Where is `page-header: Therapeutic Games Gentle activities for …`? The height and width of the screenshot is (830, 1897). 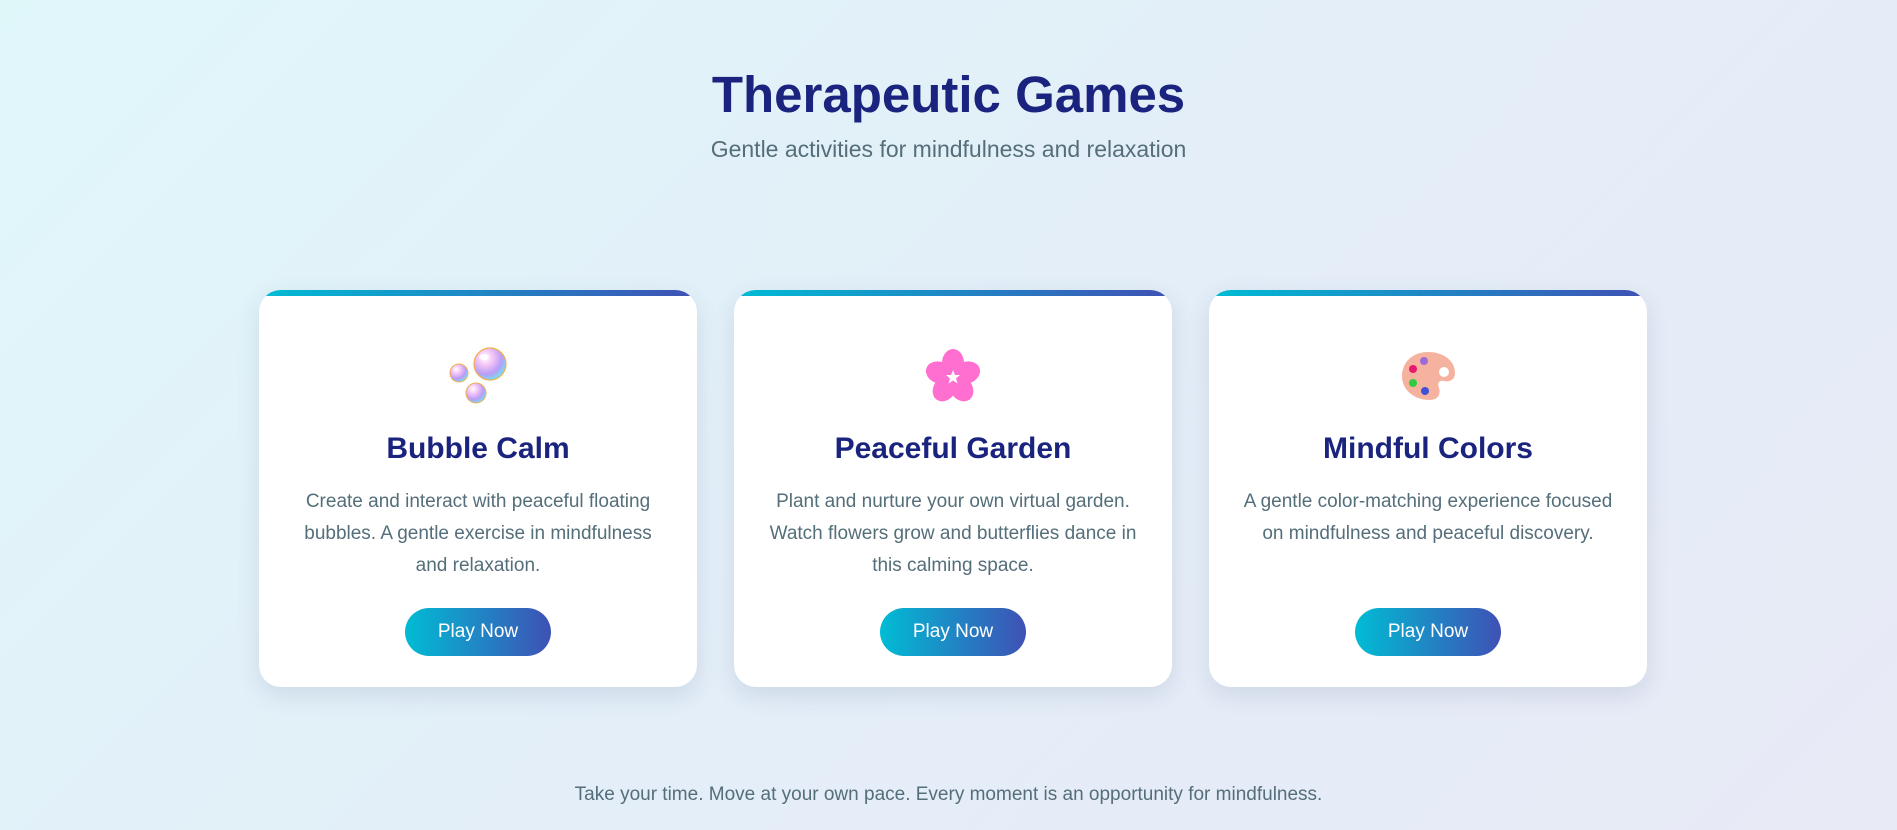
page-header: Therapeutic Games Gentle activities for … is located at coordinates (948, 113).